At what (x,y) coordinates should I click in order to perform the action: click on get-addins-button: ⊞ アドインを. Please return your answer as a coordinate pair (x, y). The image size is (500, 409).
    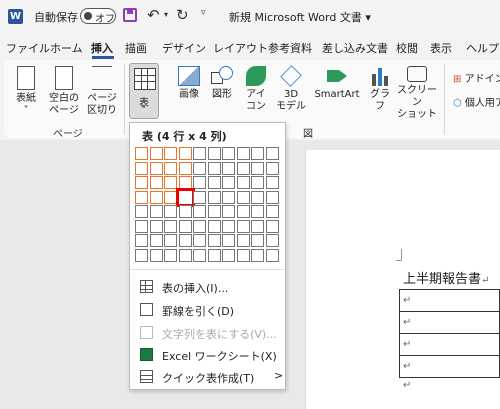
    Looking at the image, I should click on (476, 77).